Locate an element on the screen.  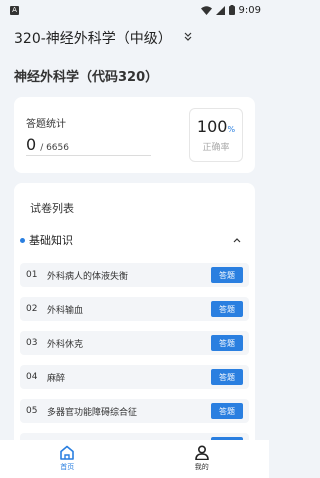
list-item: 04 麻醉 答题 is located at coordinates (134, 377).